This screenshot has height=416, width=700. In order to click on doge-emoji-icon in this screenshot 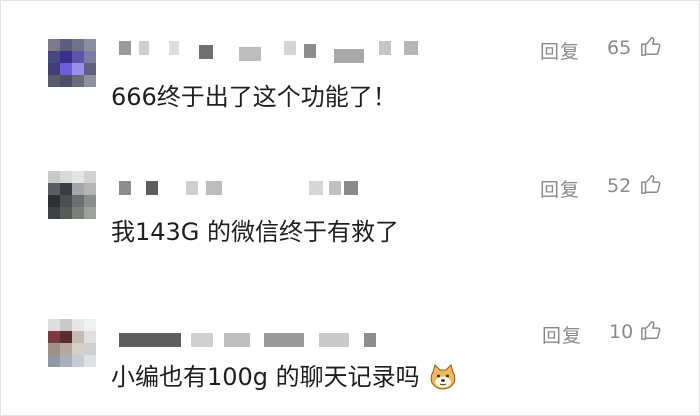, I will do `click(443, 377)`.